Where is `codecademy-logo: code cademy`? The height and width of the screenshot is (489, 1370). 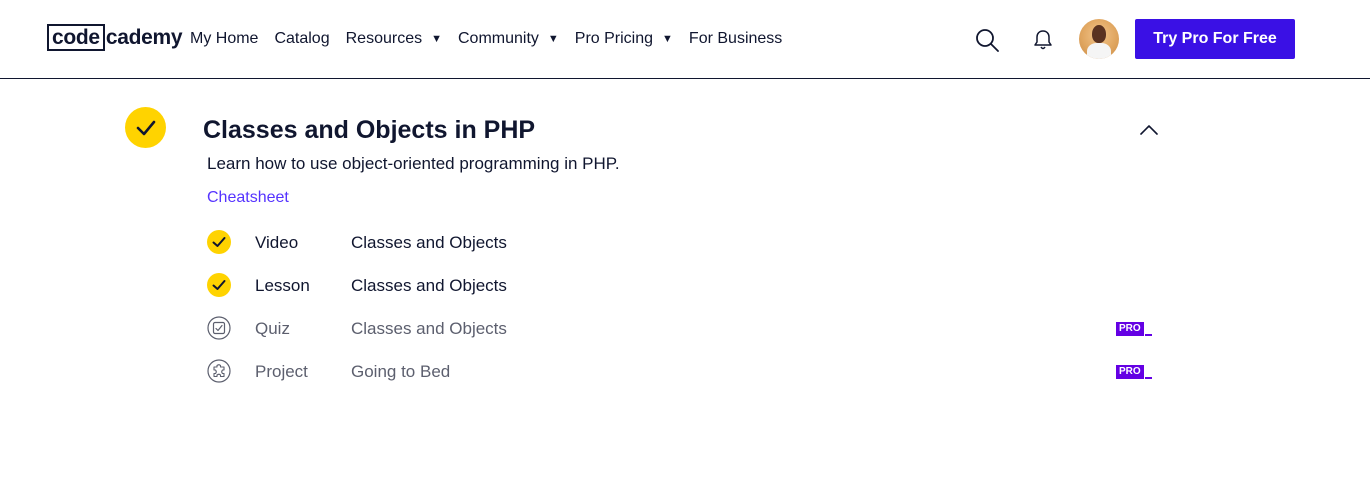 codecademy-logo: code cademy is located at coordinates (115, 37).